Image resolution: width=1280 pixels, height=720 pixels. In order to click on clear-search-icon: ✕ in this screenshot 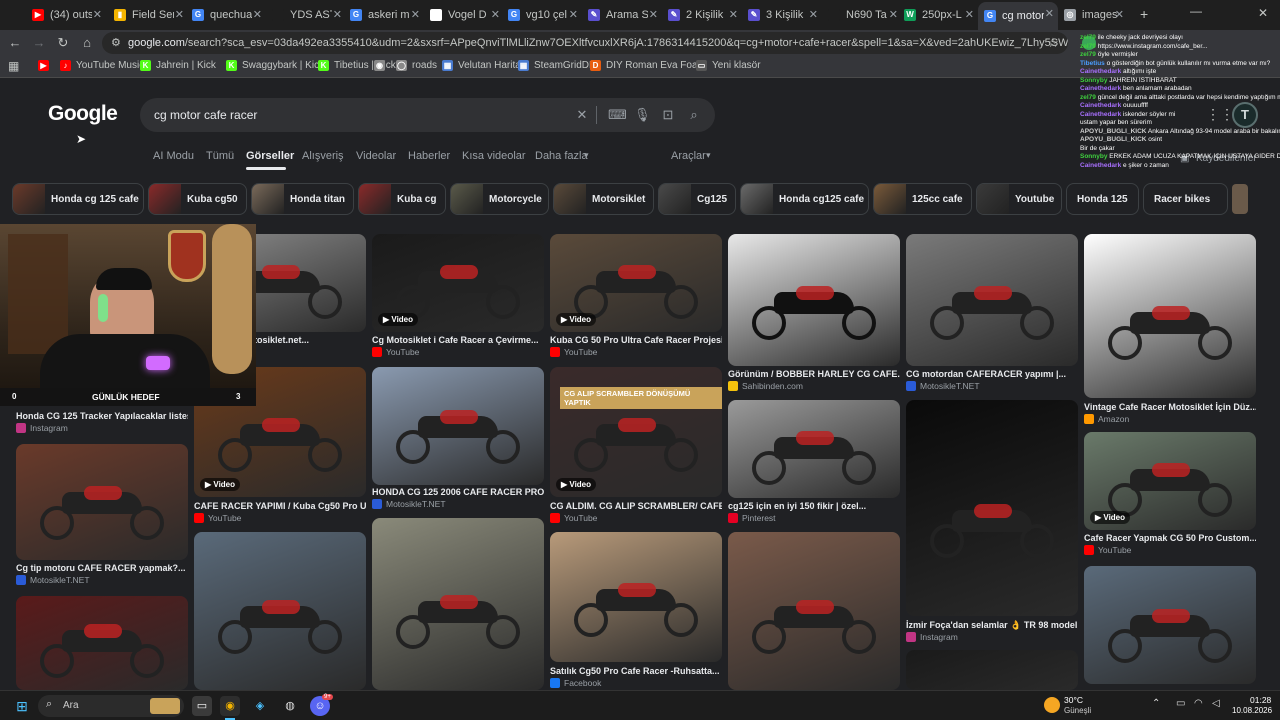, I will do `click(582, 115)`.